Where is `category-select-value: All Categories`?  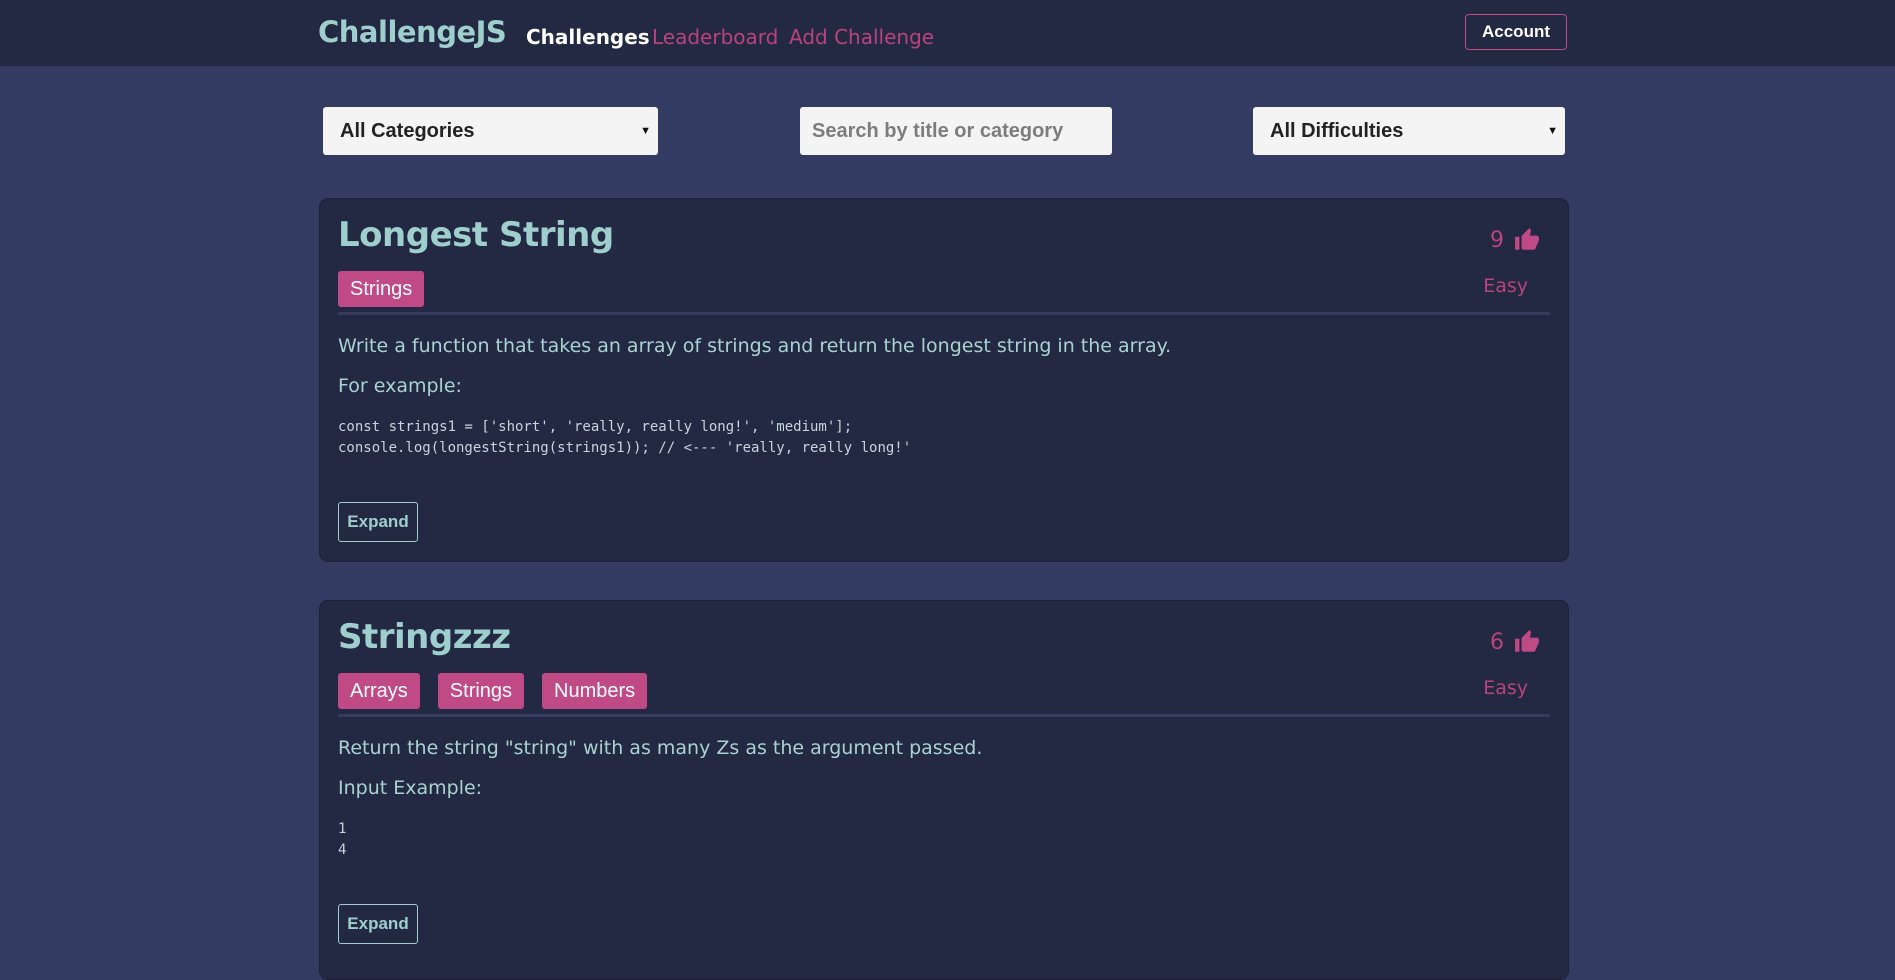
category-select-value: All Categories is located at coordinates (407, 131).